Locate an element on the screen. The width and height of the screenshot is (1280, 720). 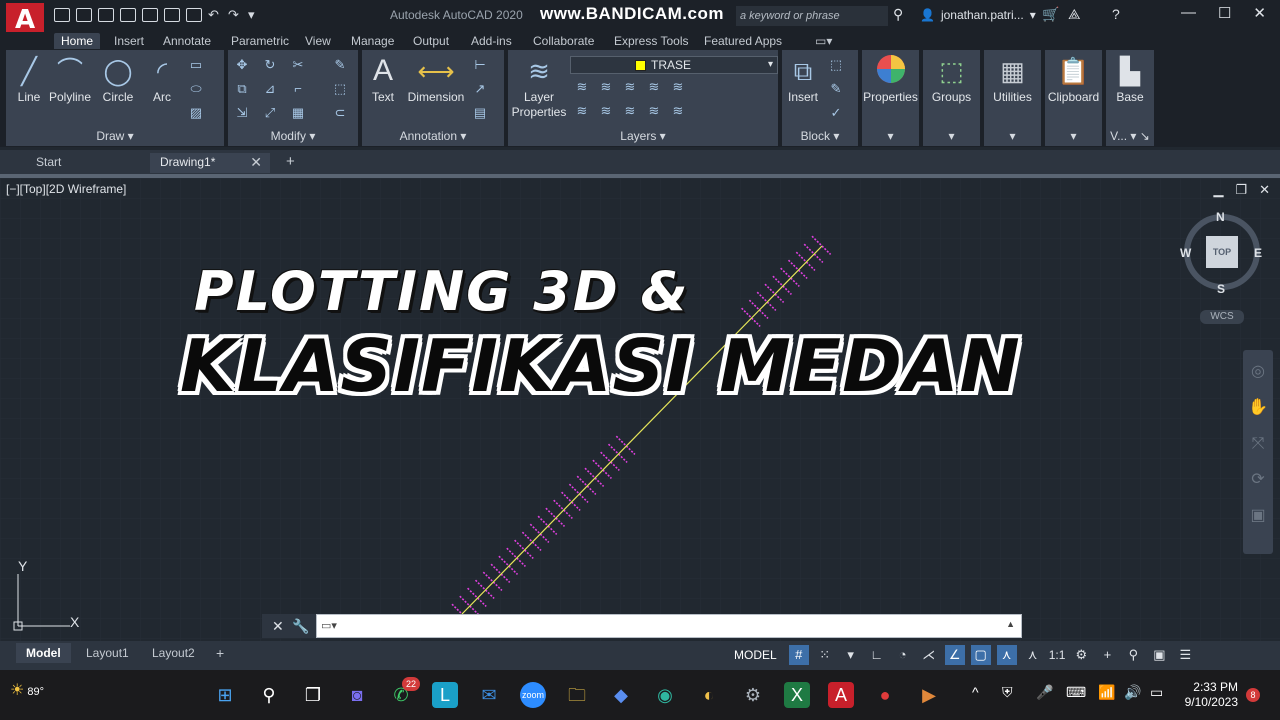
binoculars-icon: ⚲ is located at coordinates (898, 14).